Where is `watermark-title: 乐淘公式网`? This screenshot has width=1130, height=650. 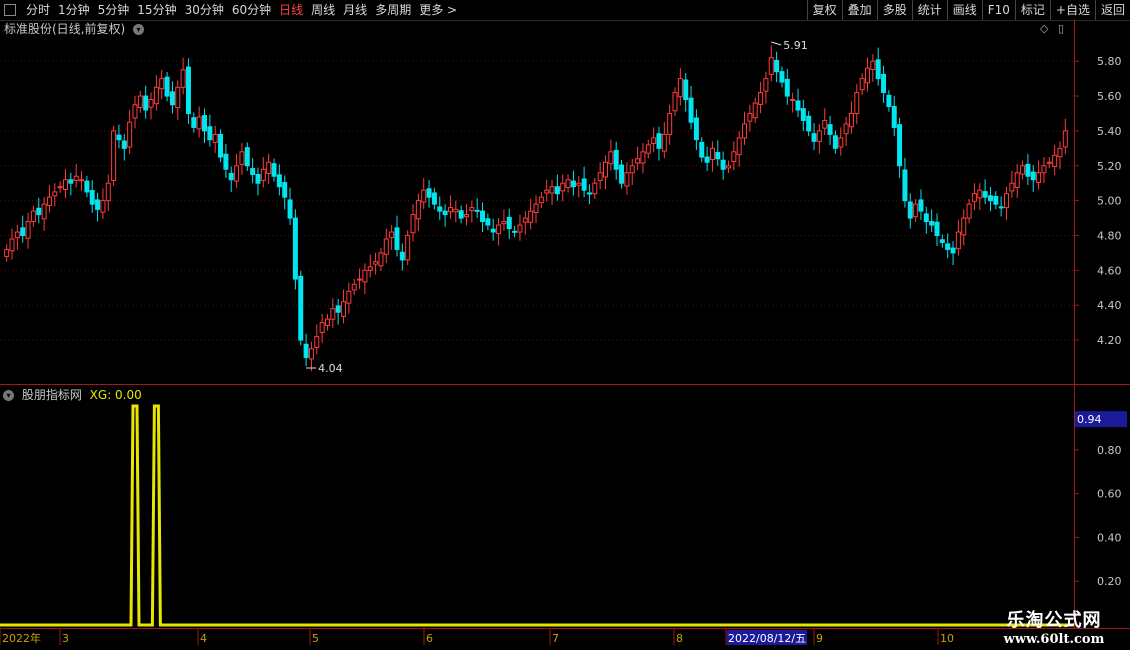 watermark-title: 乐淘公式网 is located at coordinates (1054, 620).